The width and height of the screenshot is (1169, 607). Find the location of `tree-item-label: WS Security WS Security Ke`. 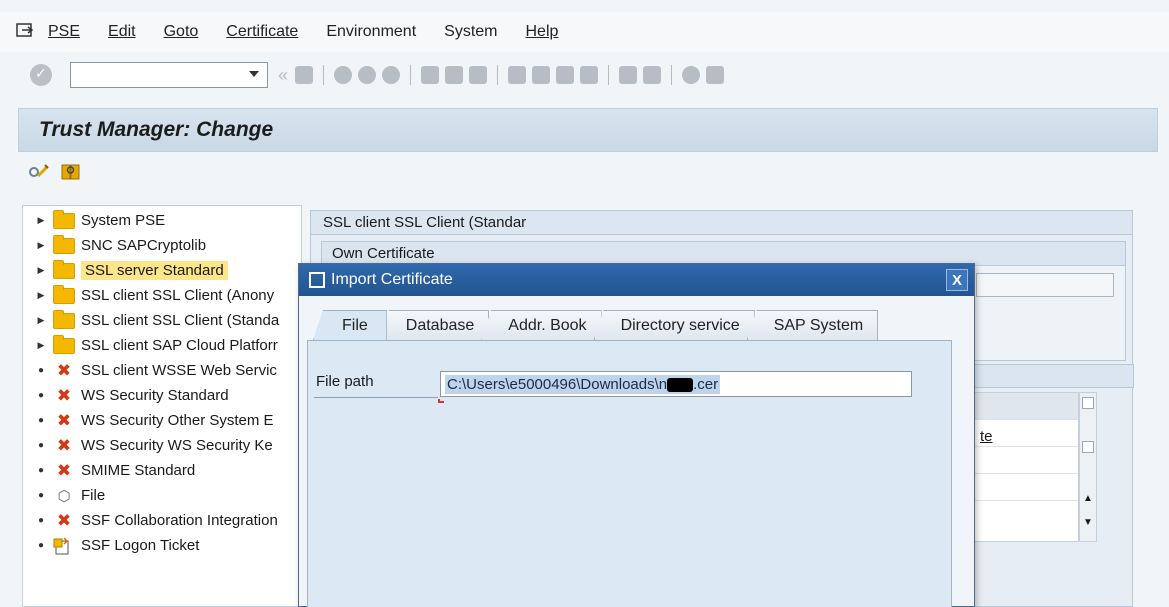

tree-item-label: WS Security WS Security Ke is located at coordinates (177, 445).